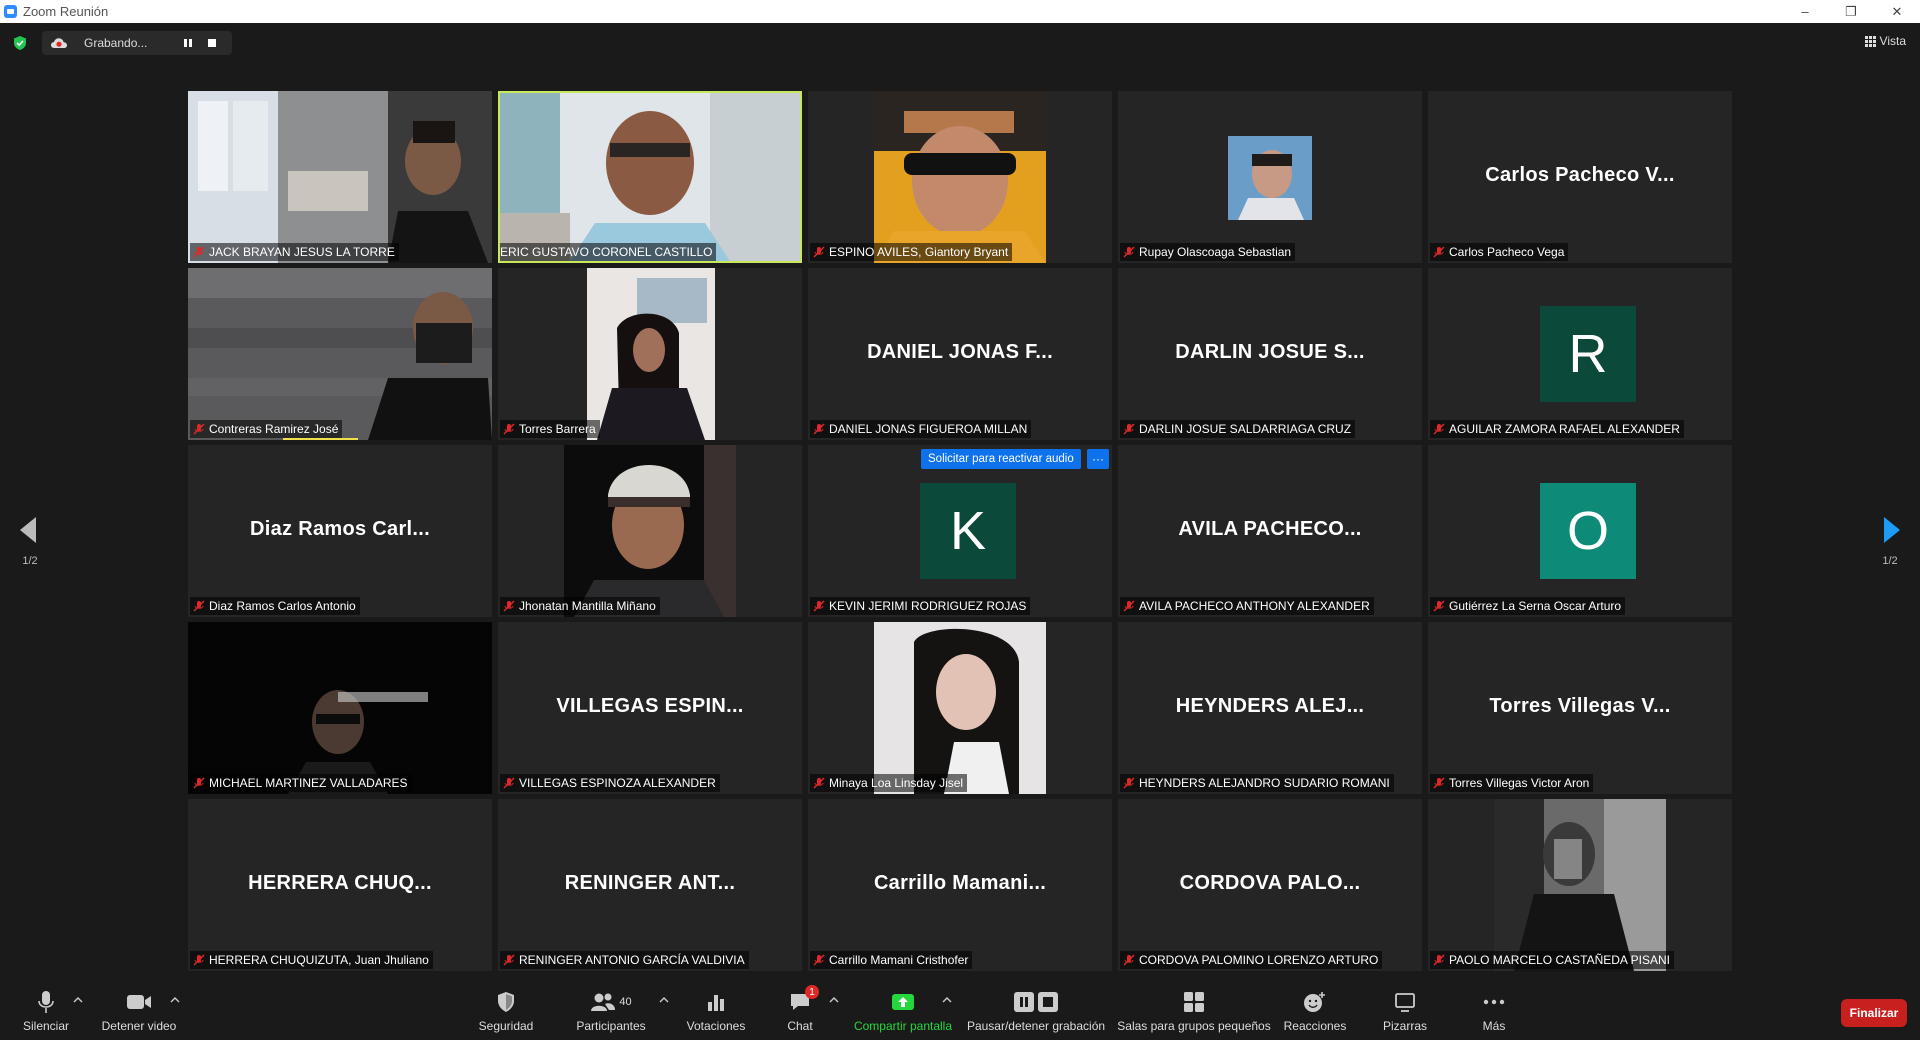  I want to click on pause-stop-recording-button: Pausar/detener grabación, so click(1036, 1009).